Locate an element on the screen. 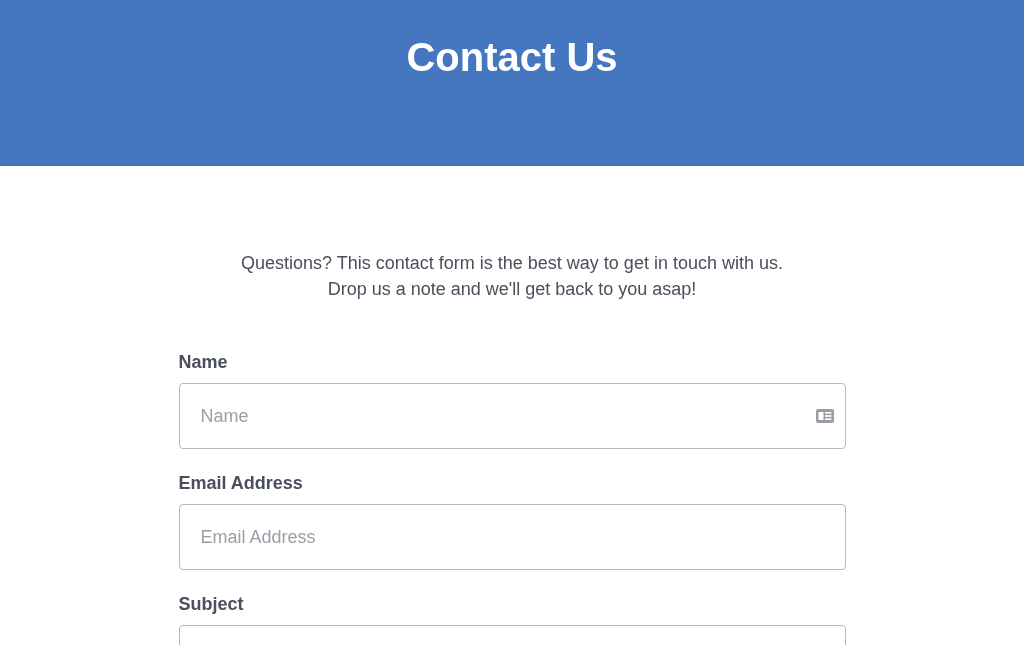 This screenshot has height=645, width=1024. page-title: Contact Us is located at coordinates (512, 57).